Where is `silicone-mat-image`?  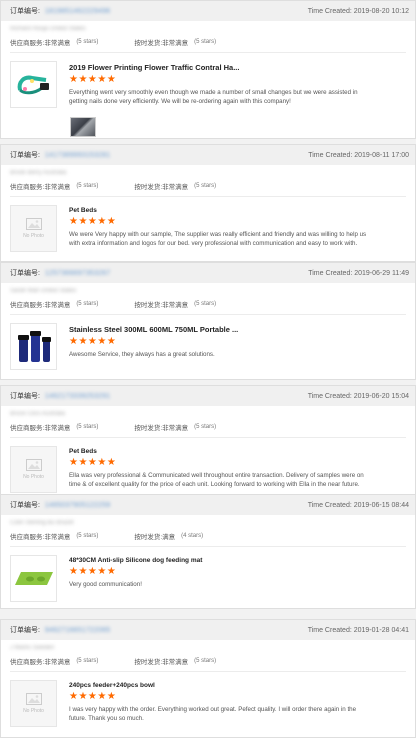
silicone-mat-image is located at coordinates (33, 578).